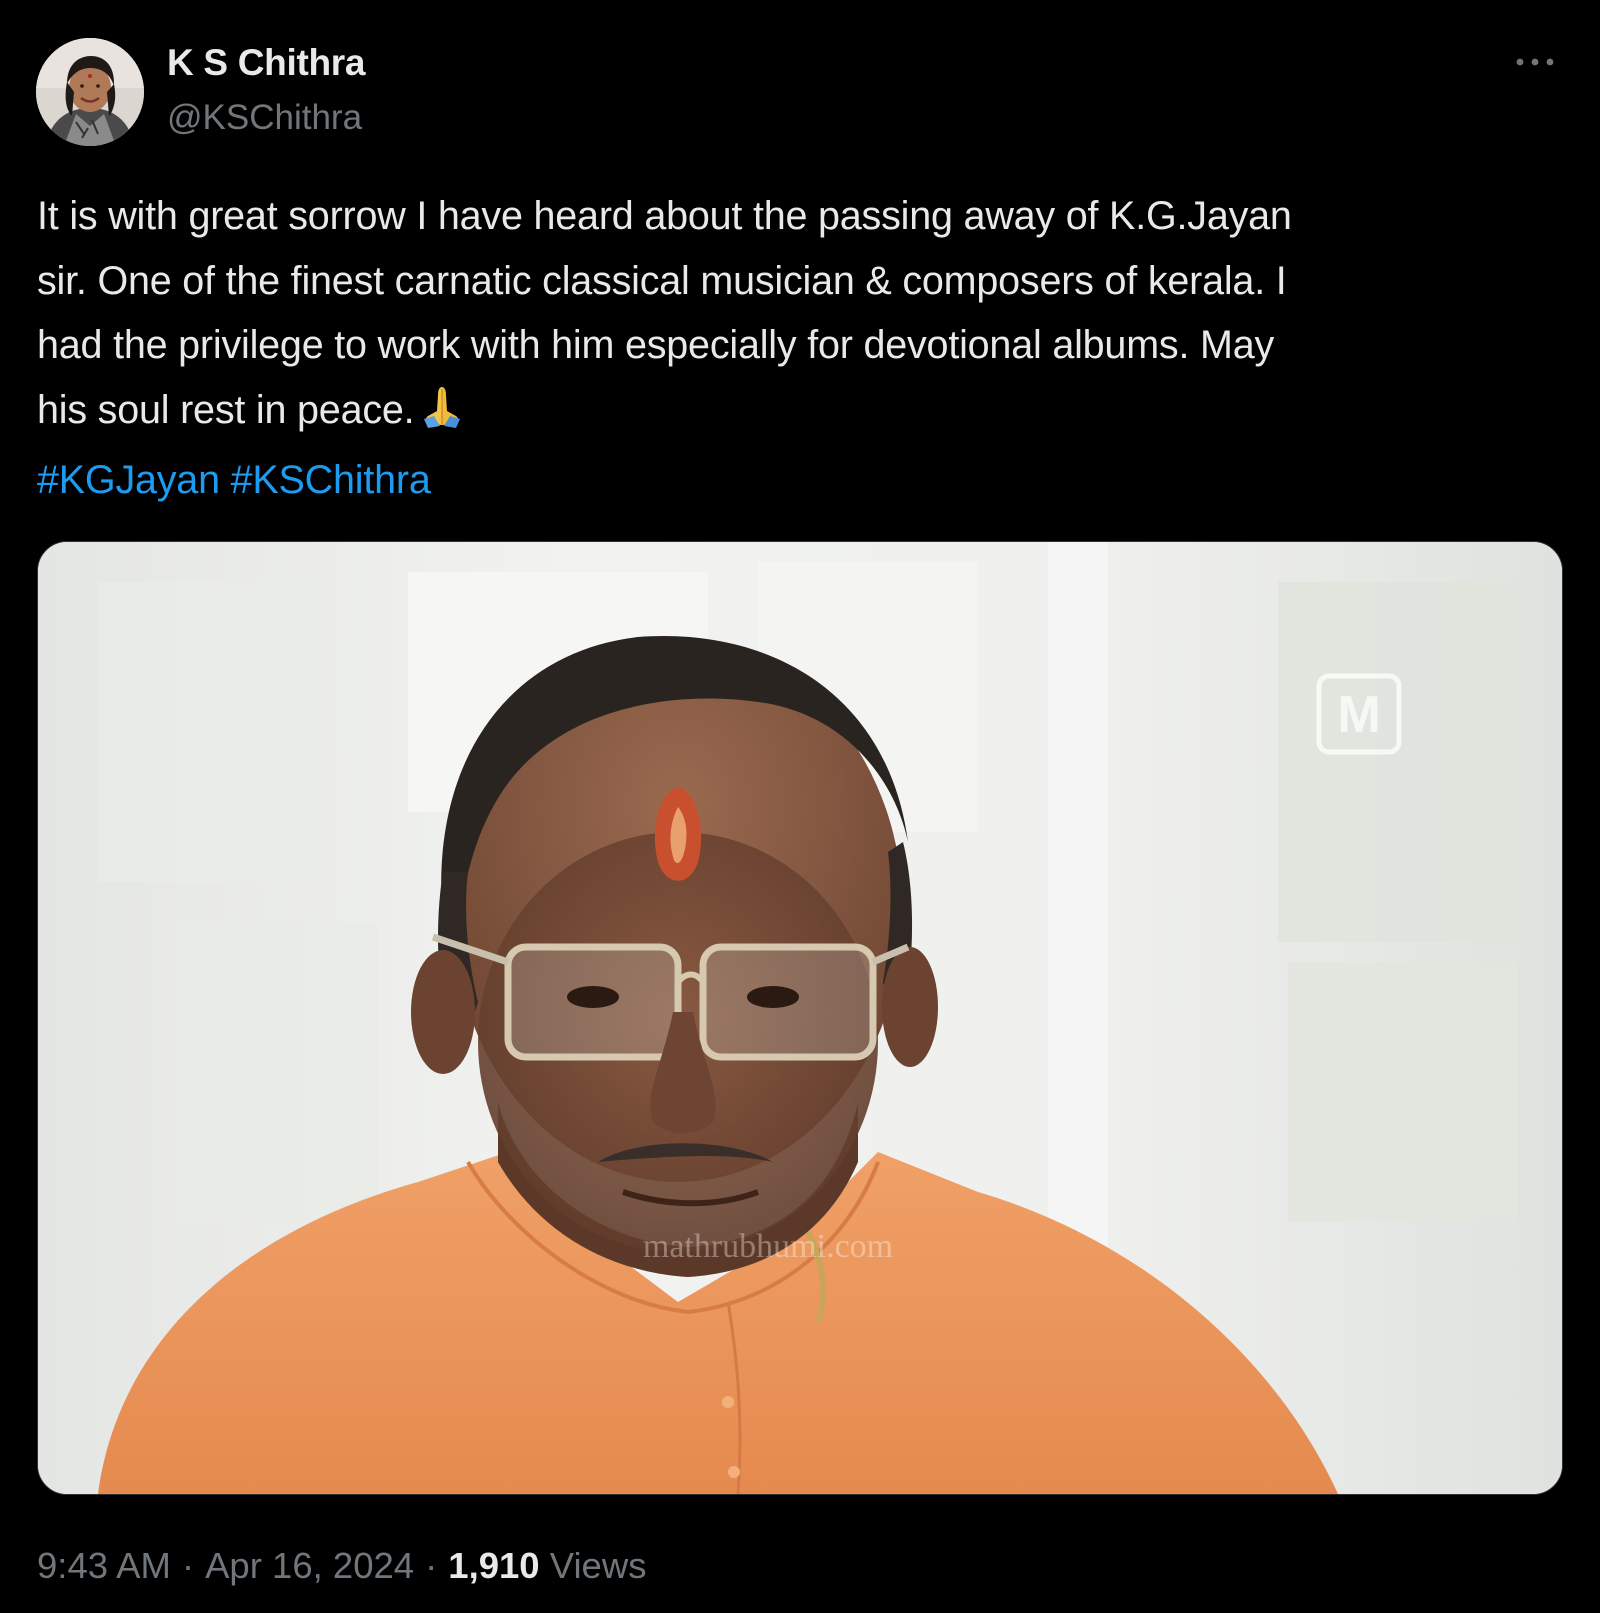 The width and height of the screenshot is (1600, 1613). Describe the element at coordinates (1358, 715) in the screenshot. I see `watermark-logo: M` at that location.